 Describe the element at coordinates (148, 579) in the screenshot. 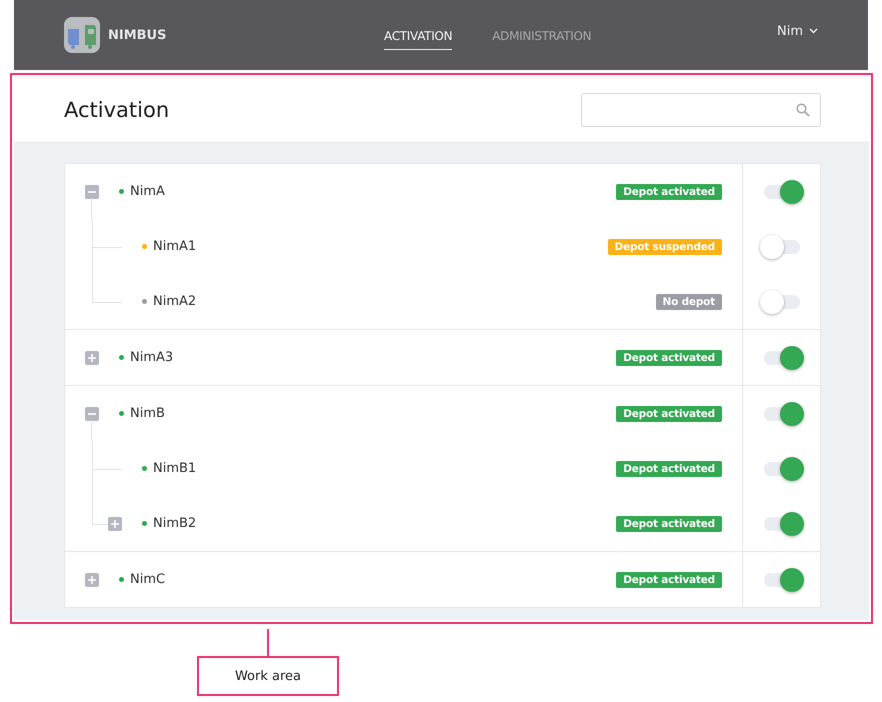

I see `node-name: NimC` at that location.